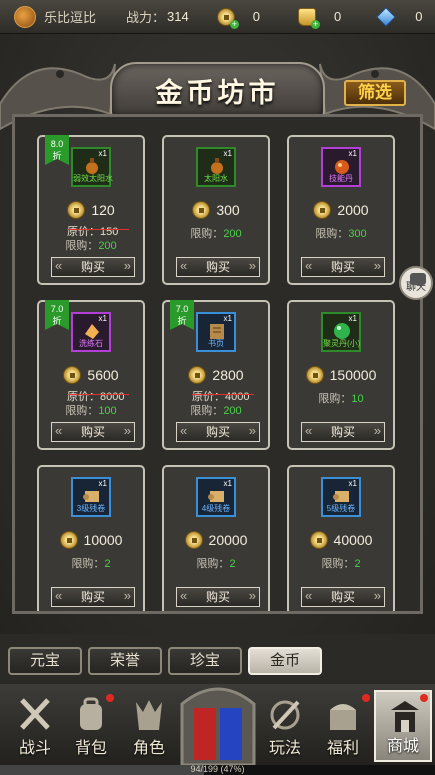 The height and width of the screenshot is (775, 435). I want to click on diamond-resource: 0, so click(399, 16).